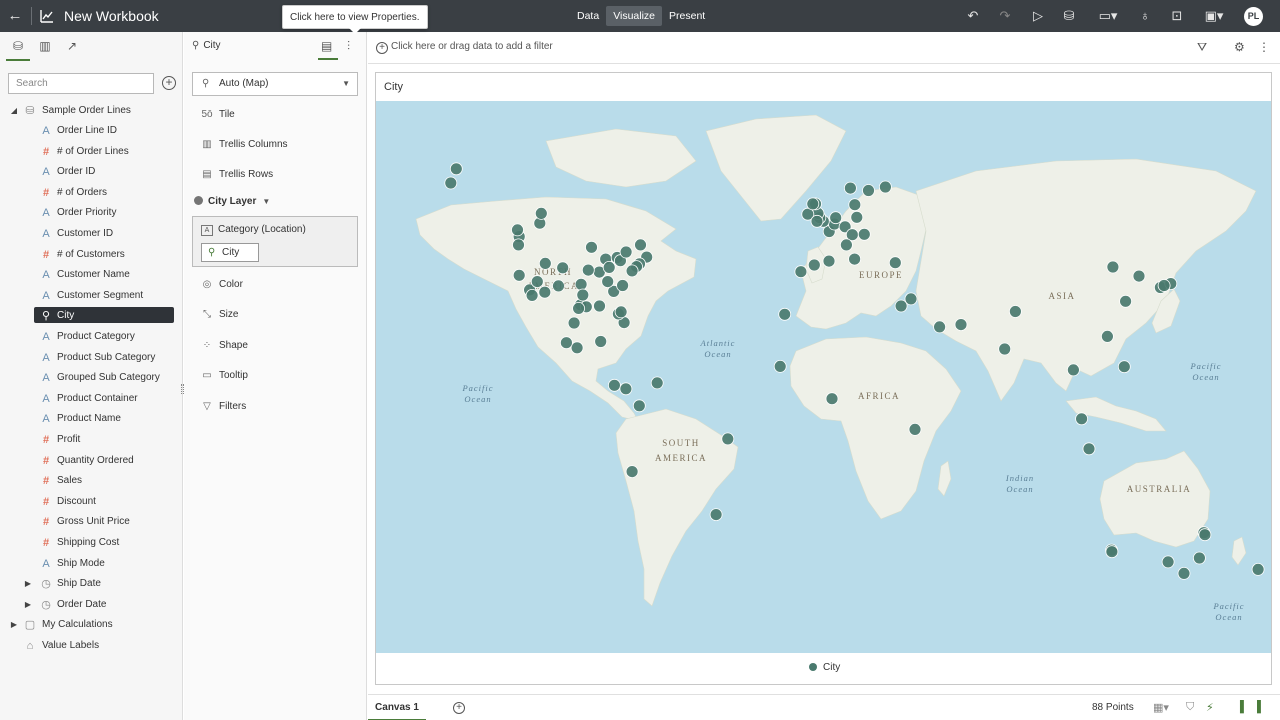 Image resolution: width=1280 pixels, height=720 pixels. Describe the element at coordinates (91, 605) in the screenshot. I see `tree-item: ▶ ◷ Order Date` at that location.